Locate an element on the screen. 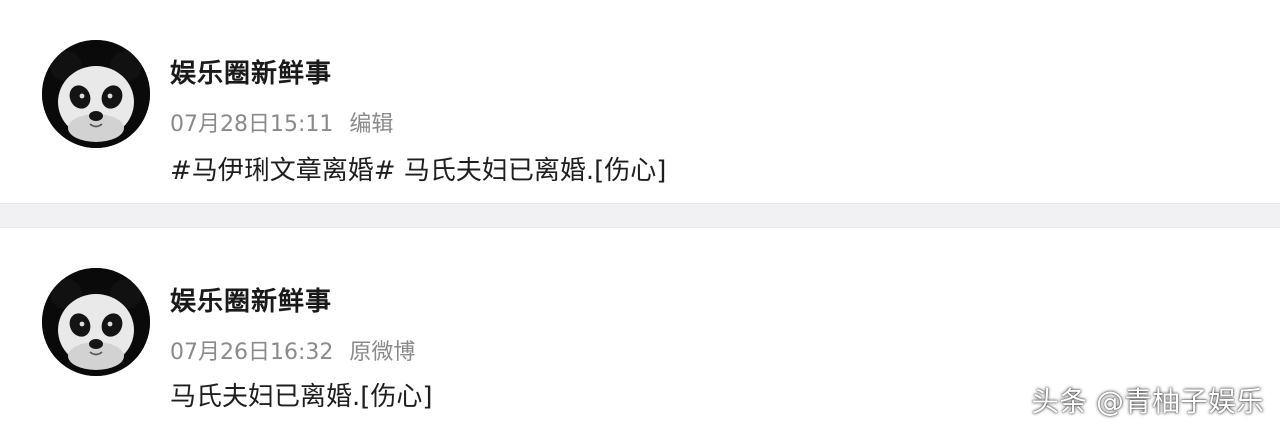  original-post-link: 原微博 is located at coordinates (382, 352).